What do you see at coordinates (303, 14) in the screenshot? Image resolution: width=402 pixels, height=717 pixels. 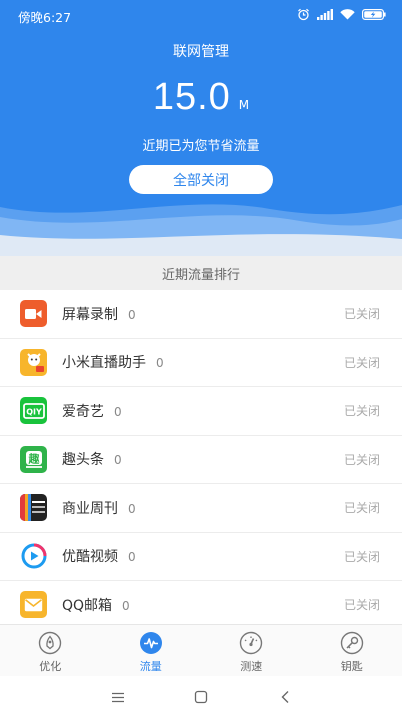 I see `alarm-icon` at bounding box center [303, 14].